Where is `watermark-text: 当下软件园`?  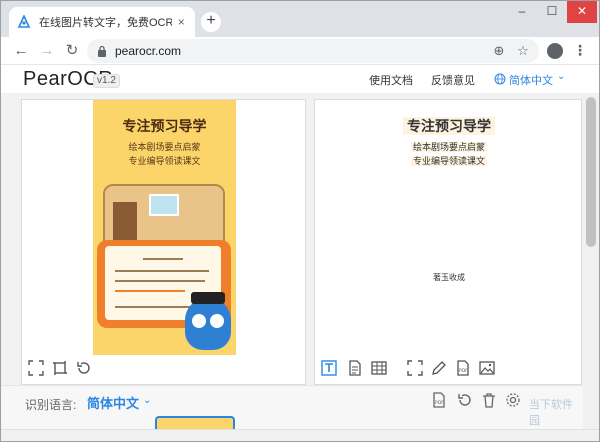
watermark-text: 当下软件园 is located at coordinates (551, 413).